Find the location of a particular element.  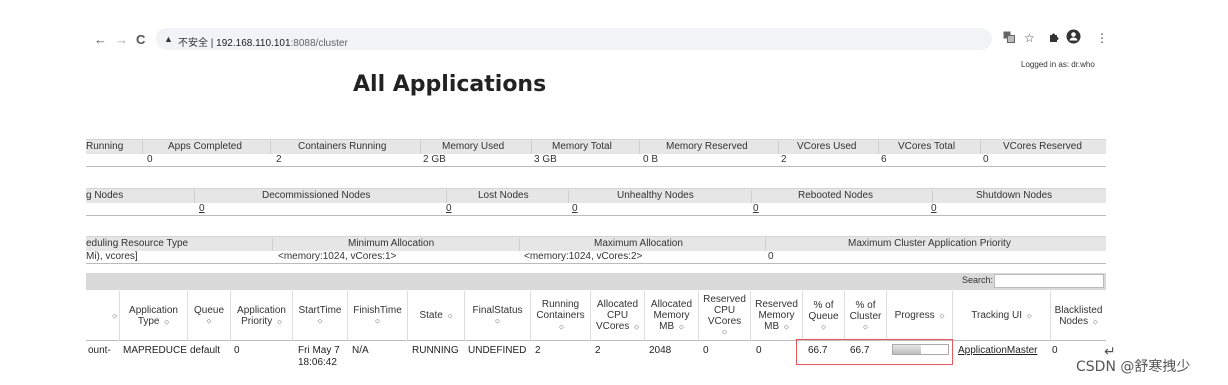

header-vcores-total: VCores Total is located at coordinates (927, 146).